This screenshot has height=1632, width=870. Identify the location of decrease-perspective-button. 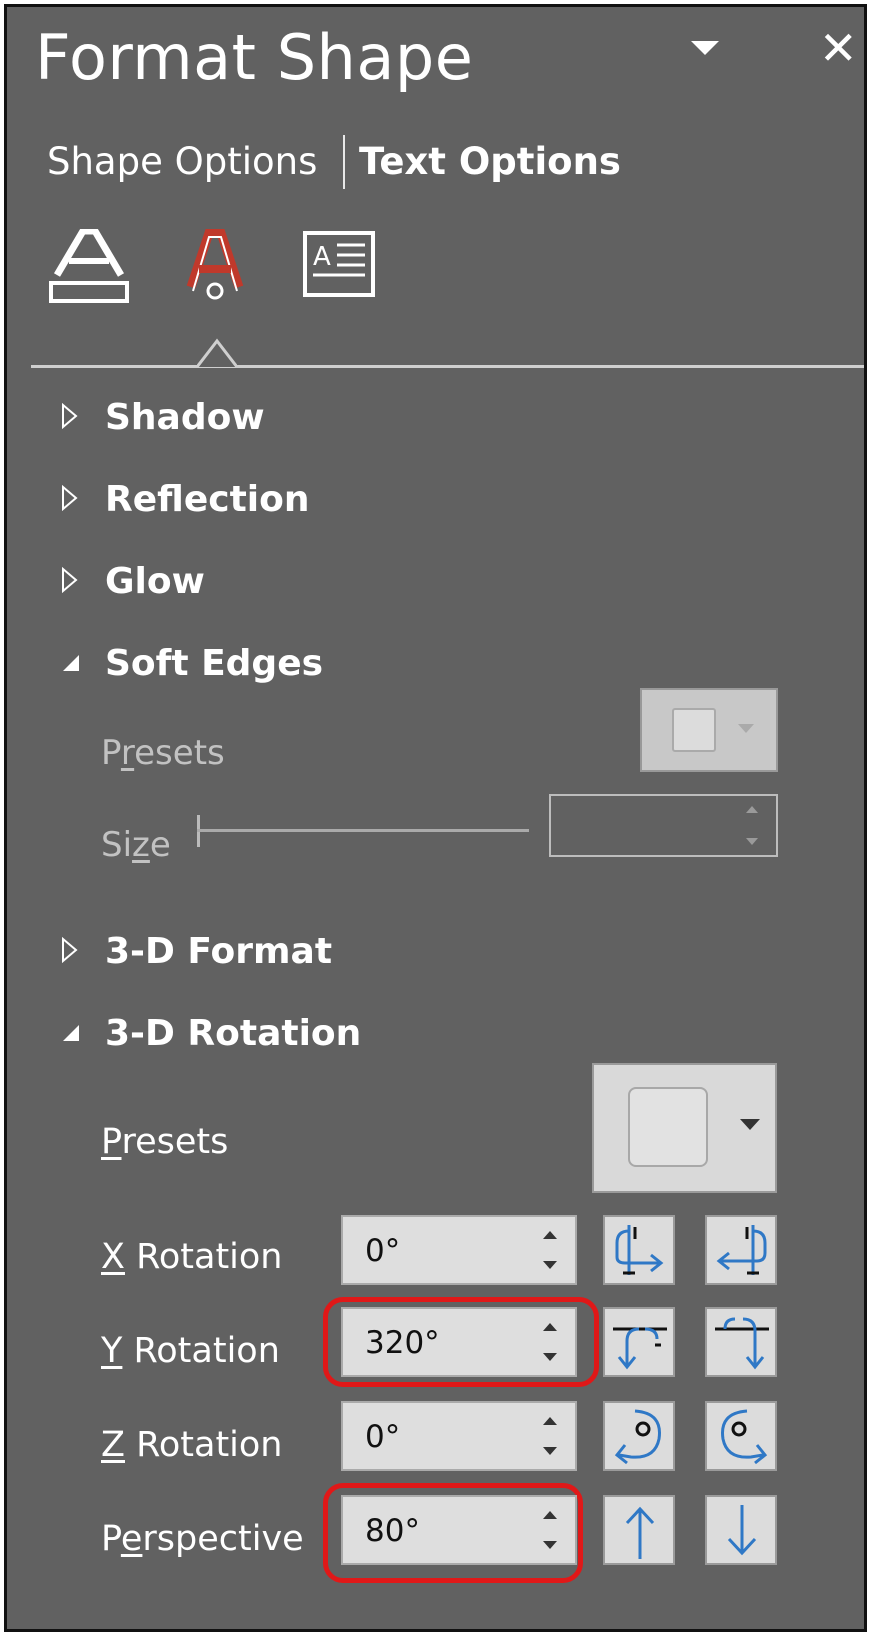
(741, 1530).